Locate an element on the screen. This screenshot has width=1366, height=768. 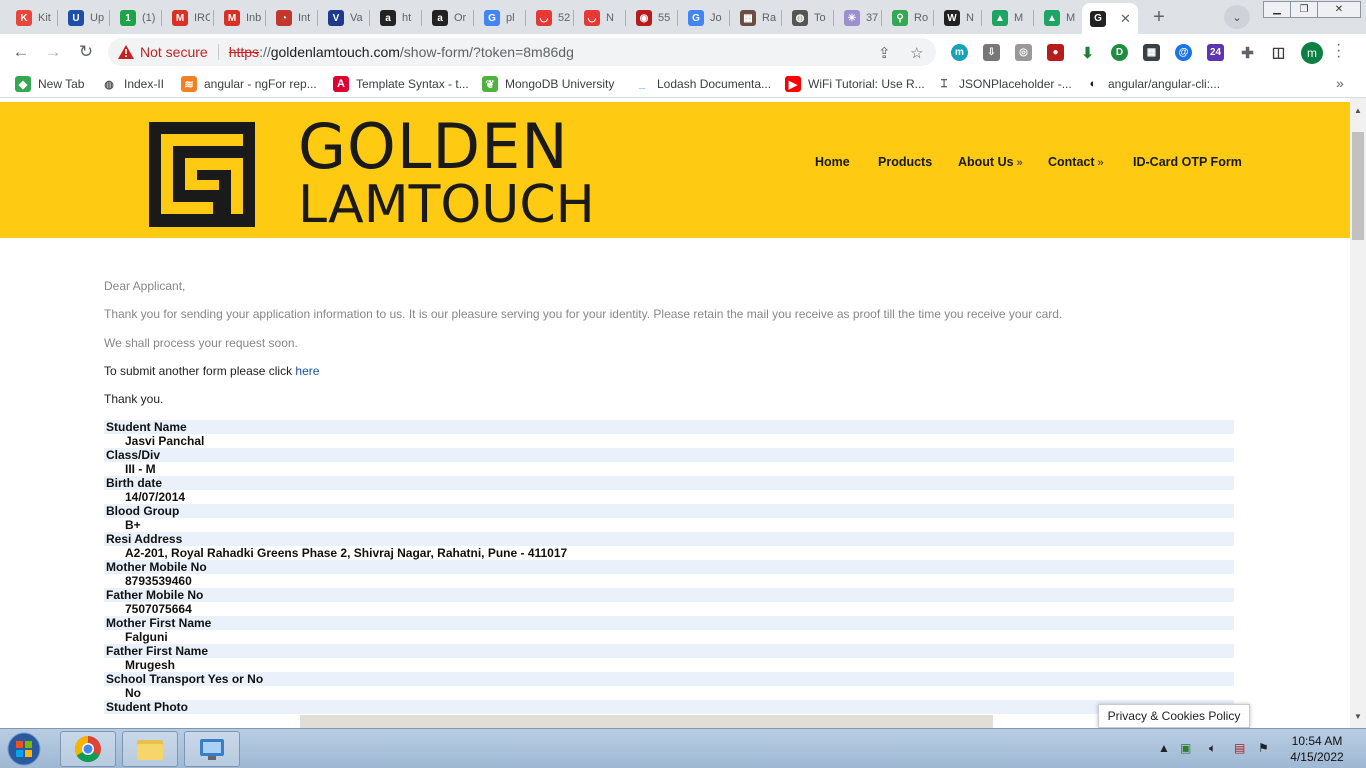
reload-button: ↻ is located at coordinates (86, 52).